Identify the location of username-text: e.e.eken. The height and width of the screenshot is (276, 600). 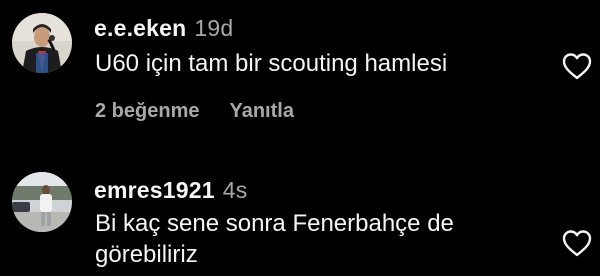
(140, 28).